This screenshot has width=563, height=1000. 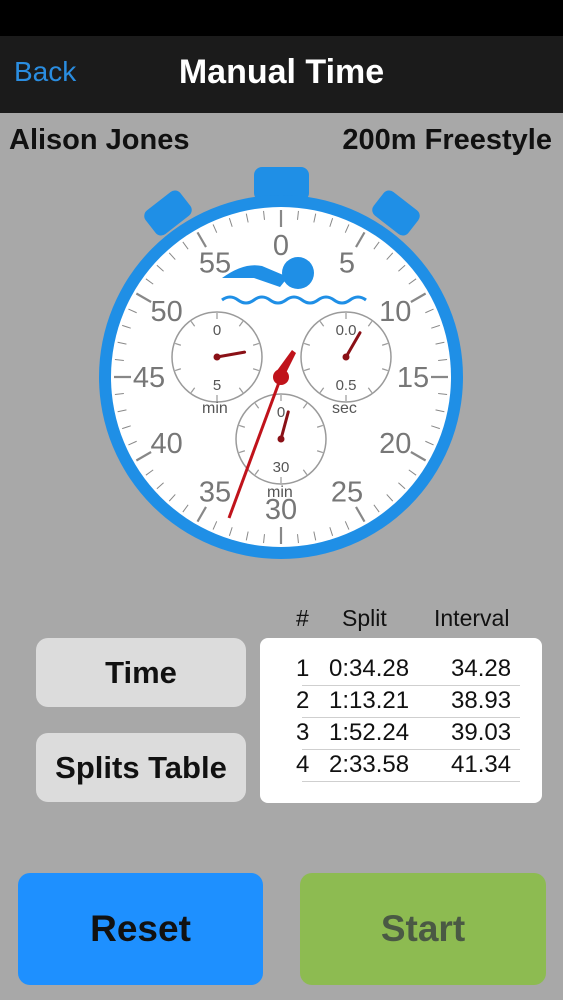 I want to click on split-number: 1, so click(x=303, y=668).